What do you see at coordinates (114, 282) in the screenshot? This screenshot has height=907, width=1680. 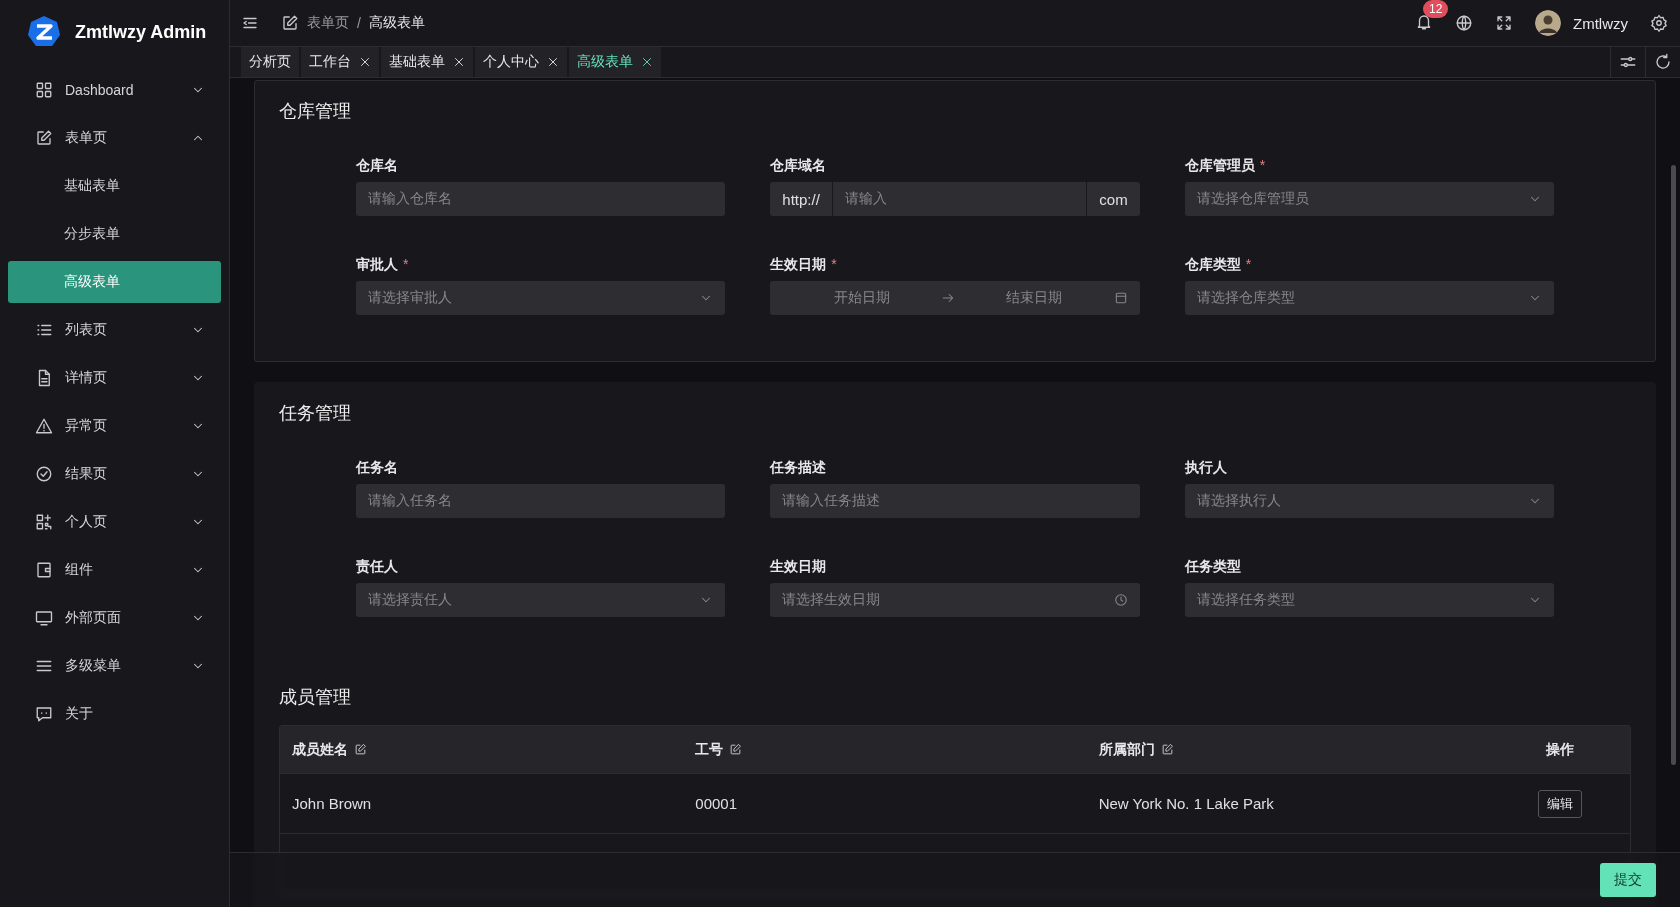 I see `submenu-item: 高级表单` at bounding box center [114, 282].